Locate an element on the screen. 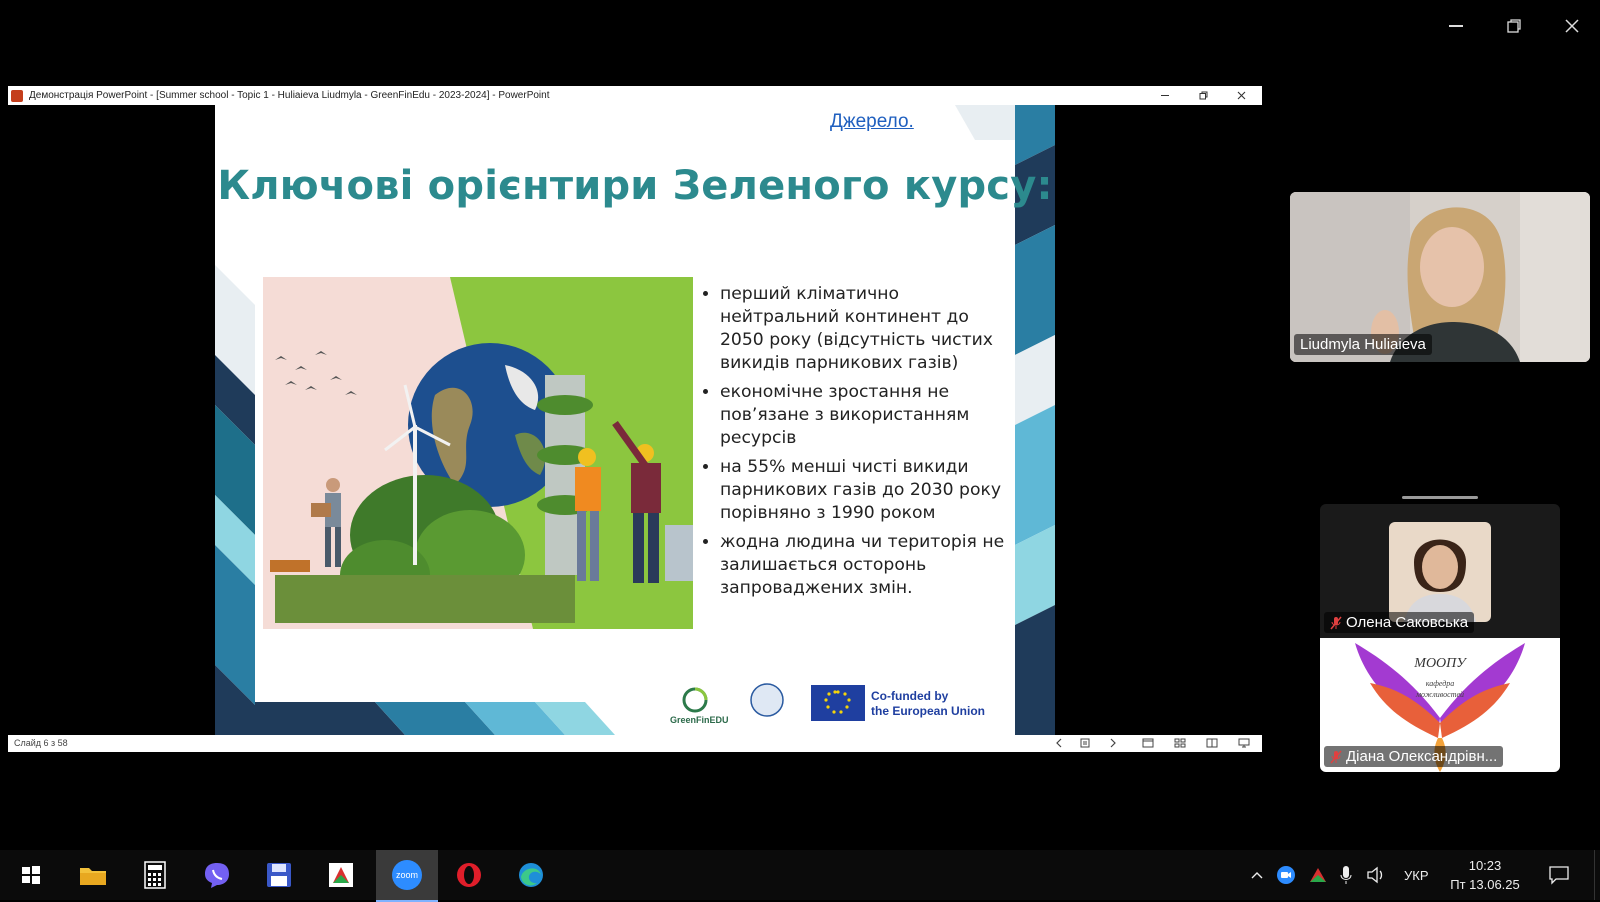 This screenshot has width=1600, height=902. next-slide-button is located at coordinates (1113, 743).